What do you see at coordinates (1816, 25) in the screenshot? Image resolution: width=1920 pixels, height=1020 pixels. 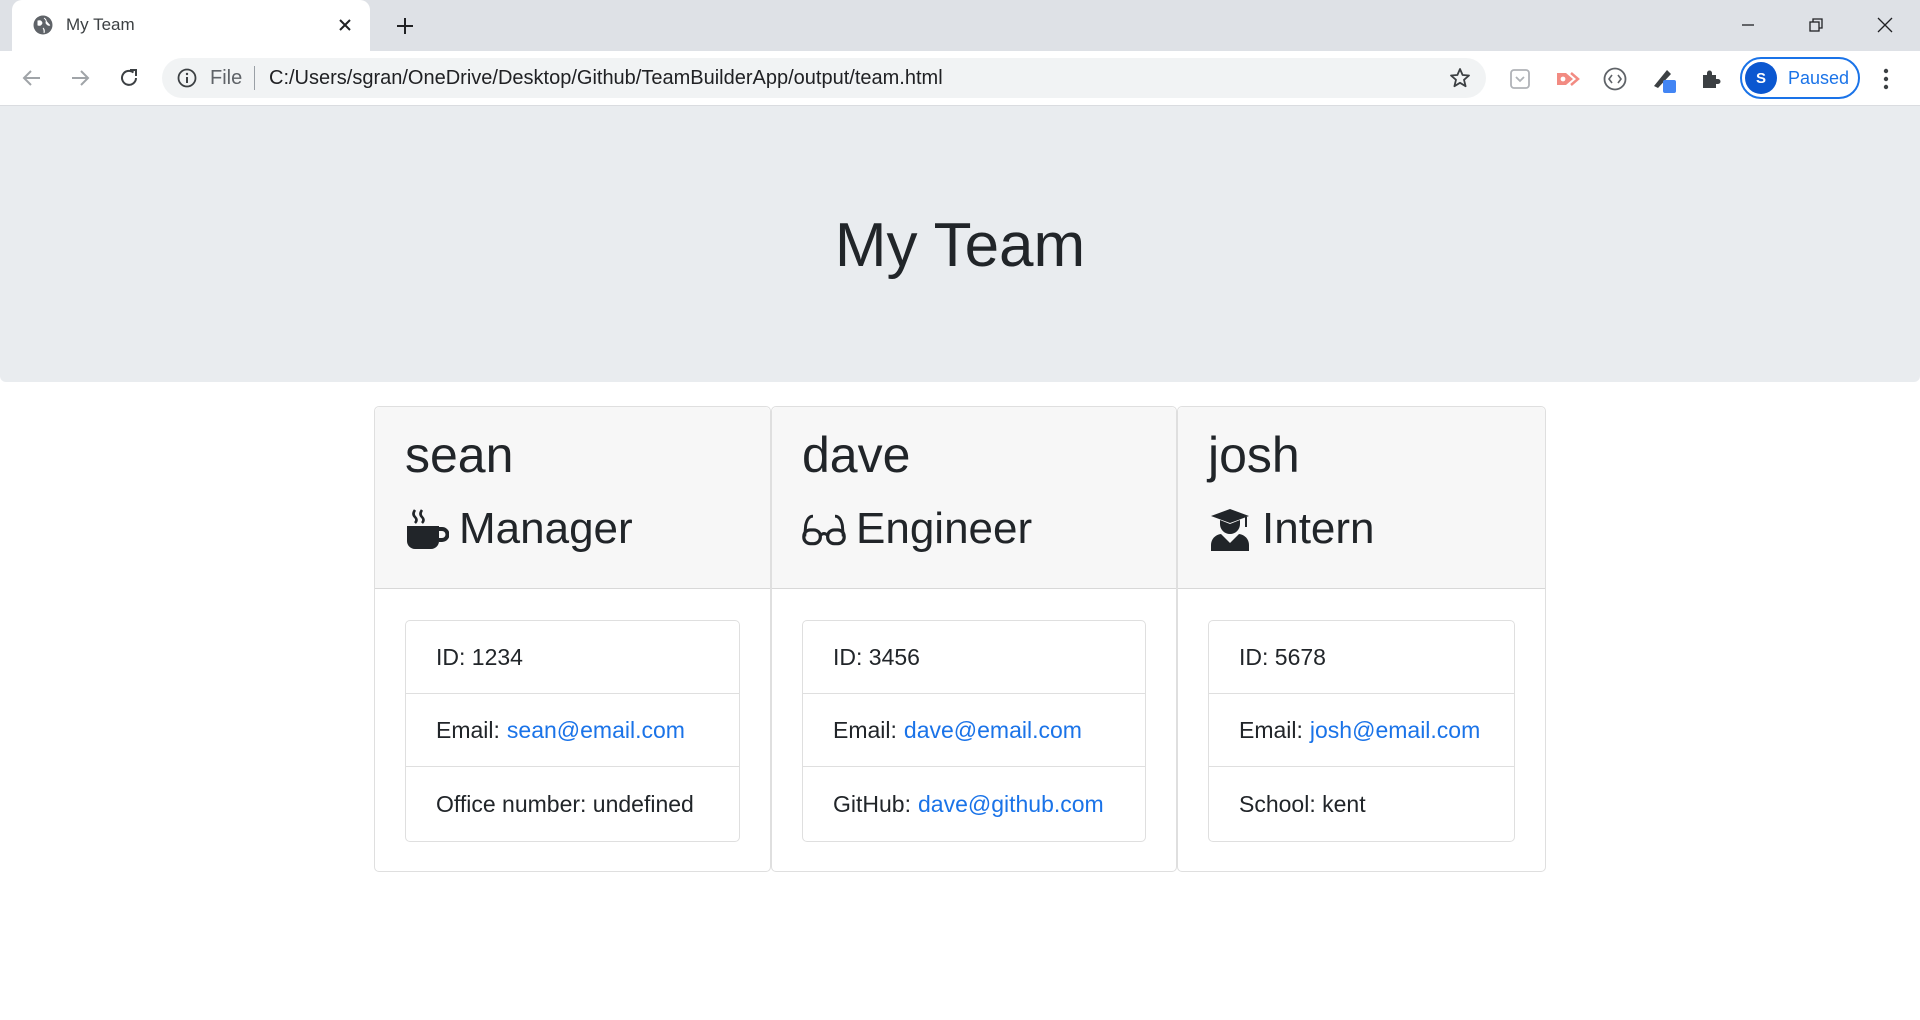 I see `restore-button` at bounding box center [1816, 25].